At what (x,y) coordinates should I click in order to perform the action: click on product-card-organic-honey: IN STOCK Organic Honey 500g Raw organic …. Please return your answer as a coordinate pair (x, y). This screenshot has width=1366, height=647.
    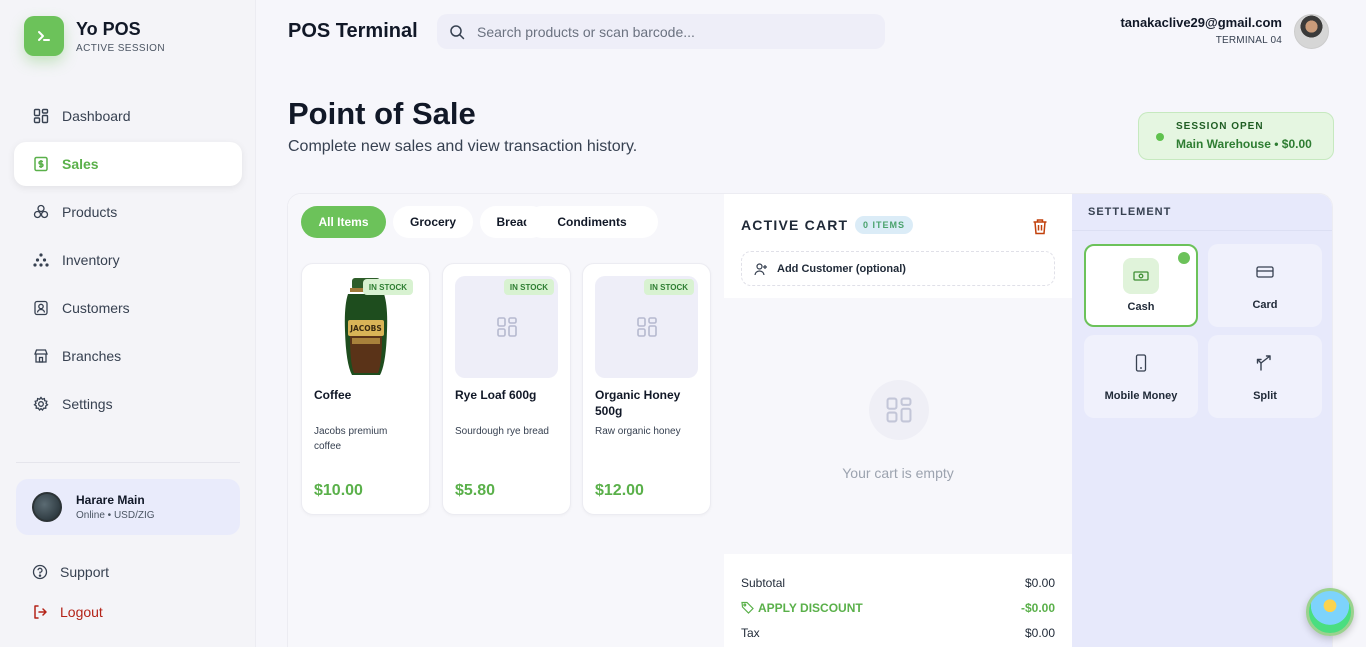
    Looking at the image, I should click on (646, 389).